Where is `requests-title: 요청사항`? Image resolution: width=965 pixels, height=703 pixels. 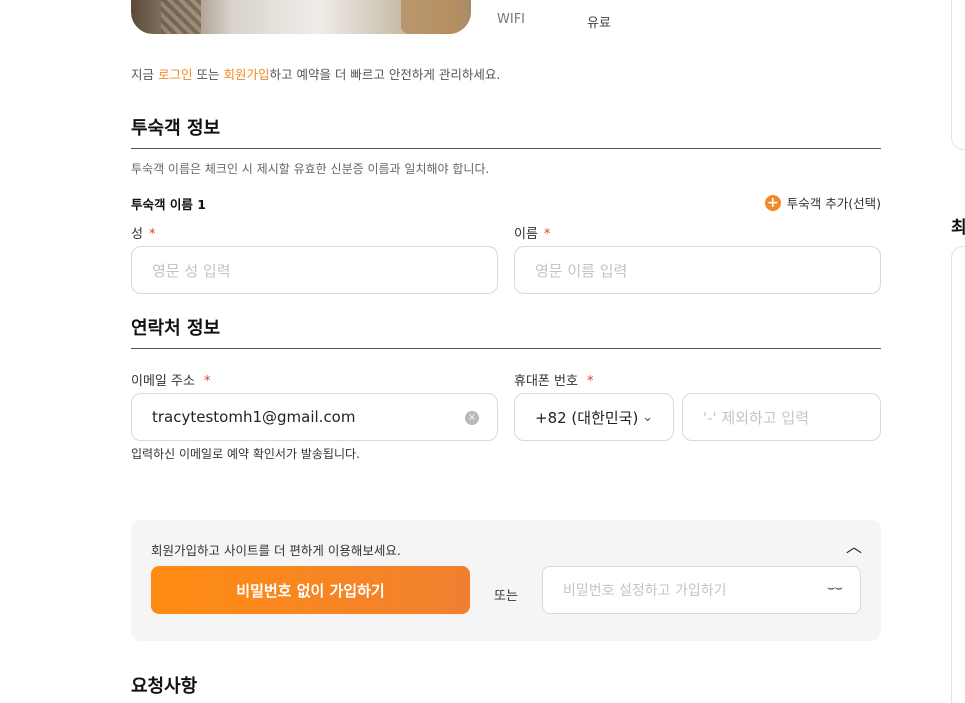
requests-title: 요청사항 is located at coordinates (164, 686).